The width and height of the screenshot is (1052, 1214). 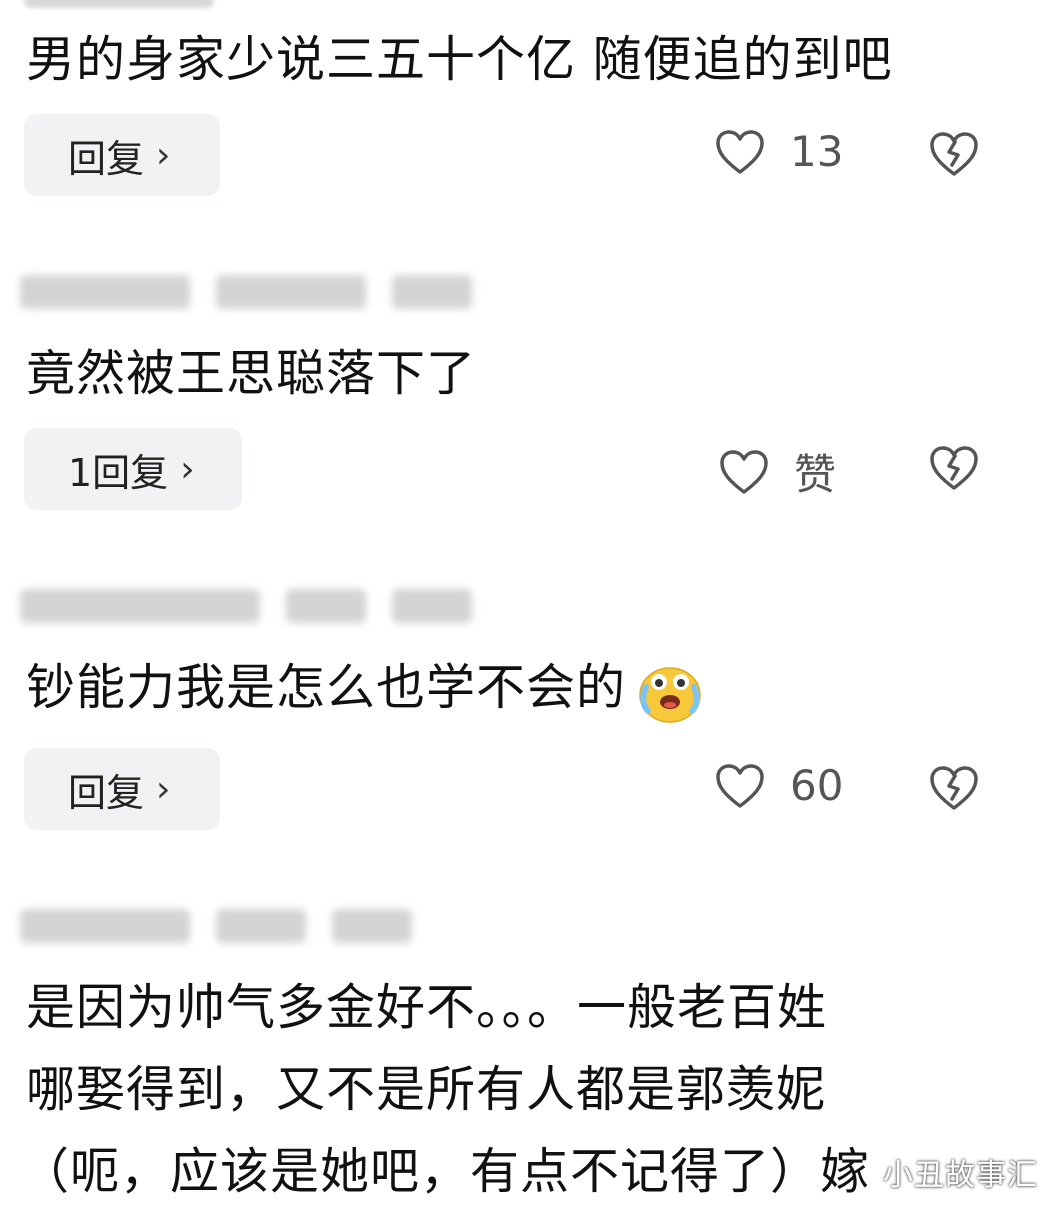 I want to click on like-count: 赞, so click(x=815, y=474).